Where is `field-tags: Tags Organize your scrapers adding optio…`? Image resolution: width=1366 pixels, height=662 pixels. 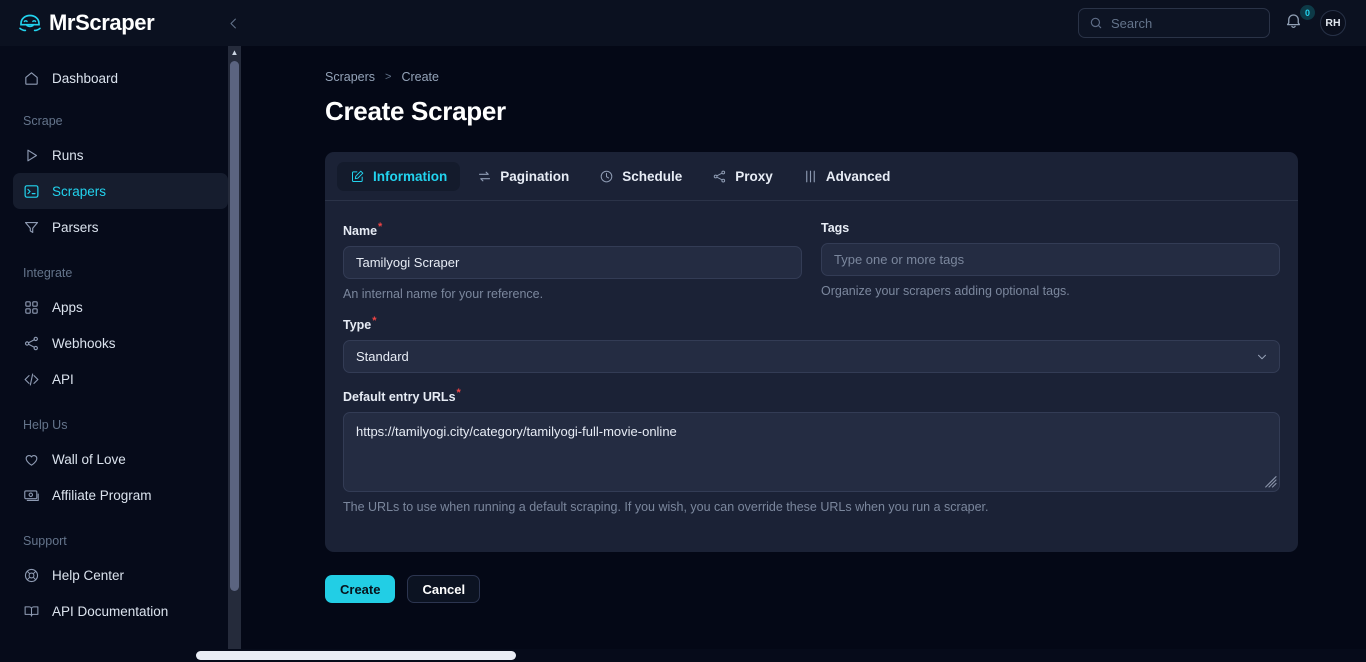 field-tags: Tags Organize your scrapers adding optio… is located at coordinates (1050, 261).